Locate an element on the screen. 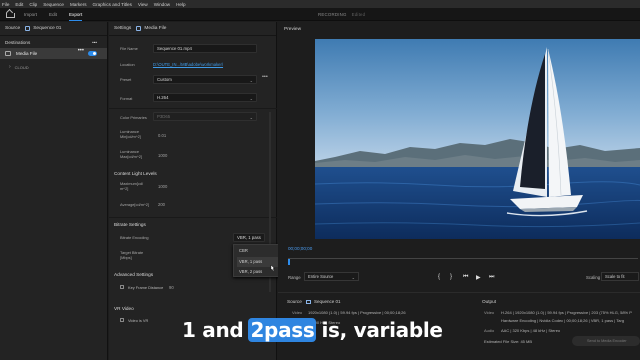 The image size is (640, 360). step-forward-icon: ⏭ is located at coordinates (491, 277).